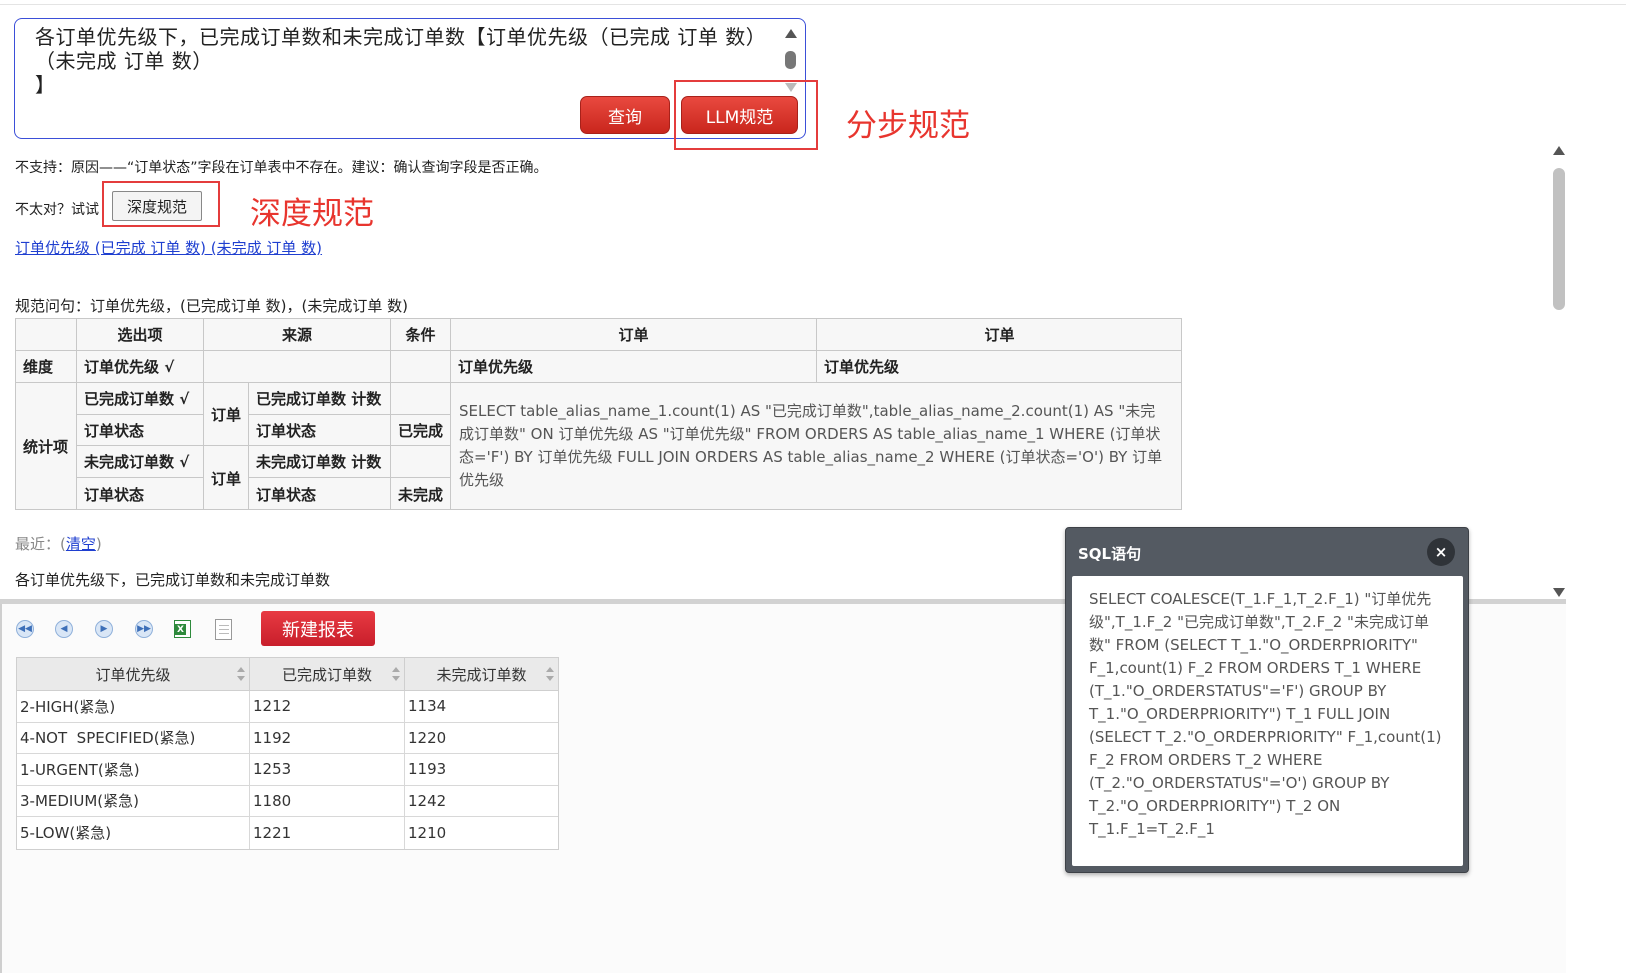  I want to click on top-divider, so click(813, 4).